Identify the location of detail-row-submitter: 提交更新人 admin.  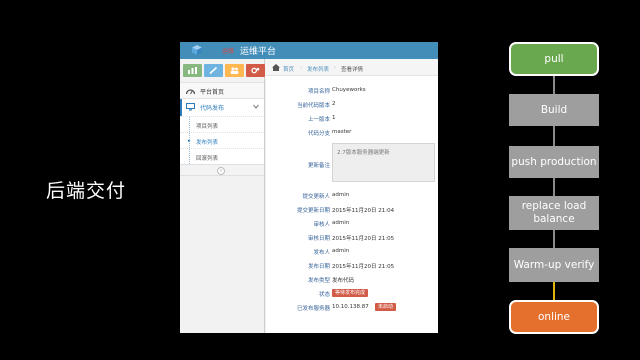
(352, 195).